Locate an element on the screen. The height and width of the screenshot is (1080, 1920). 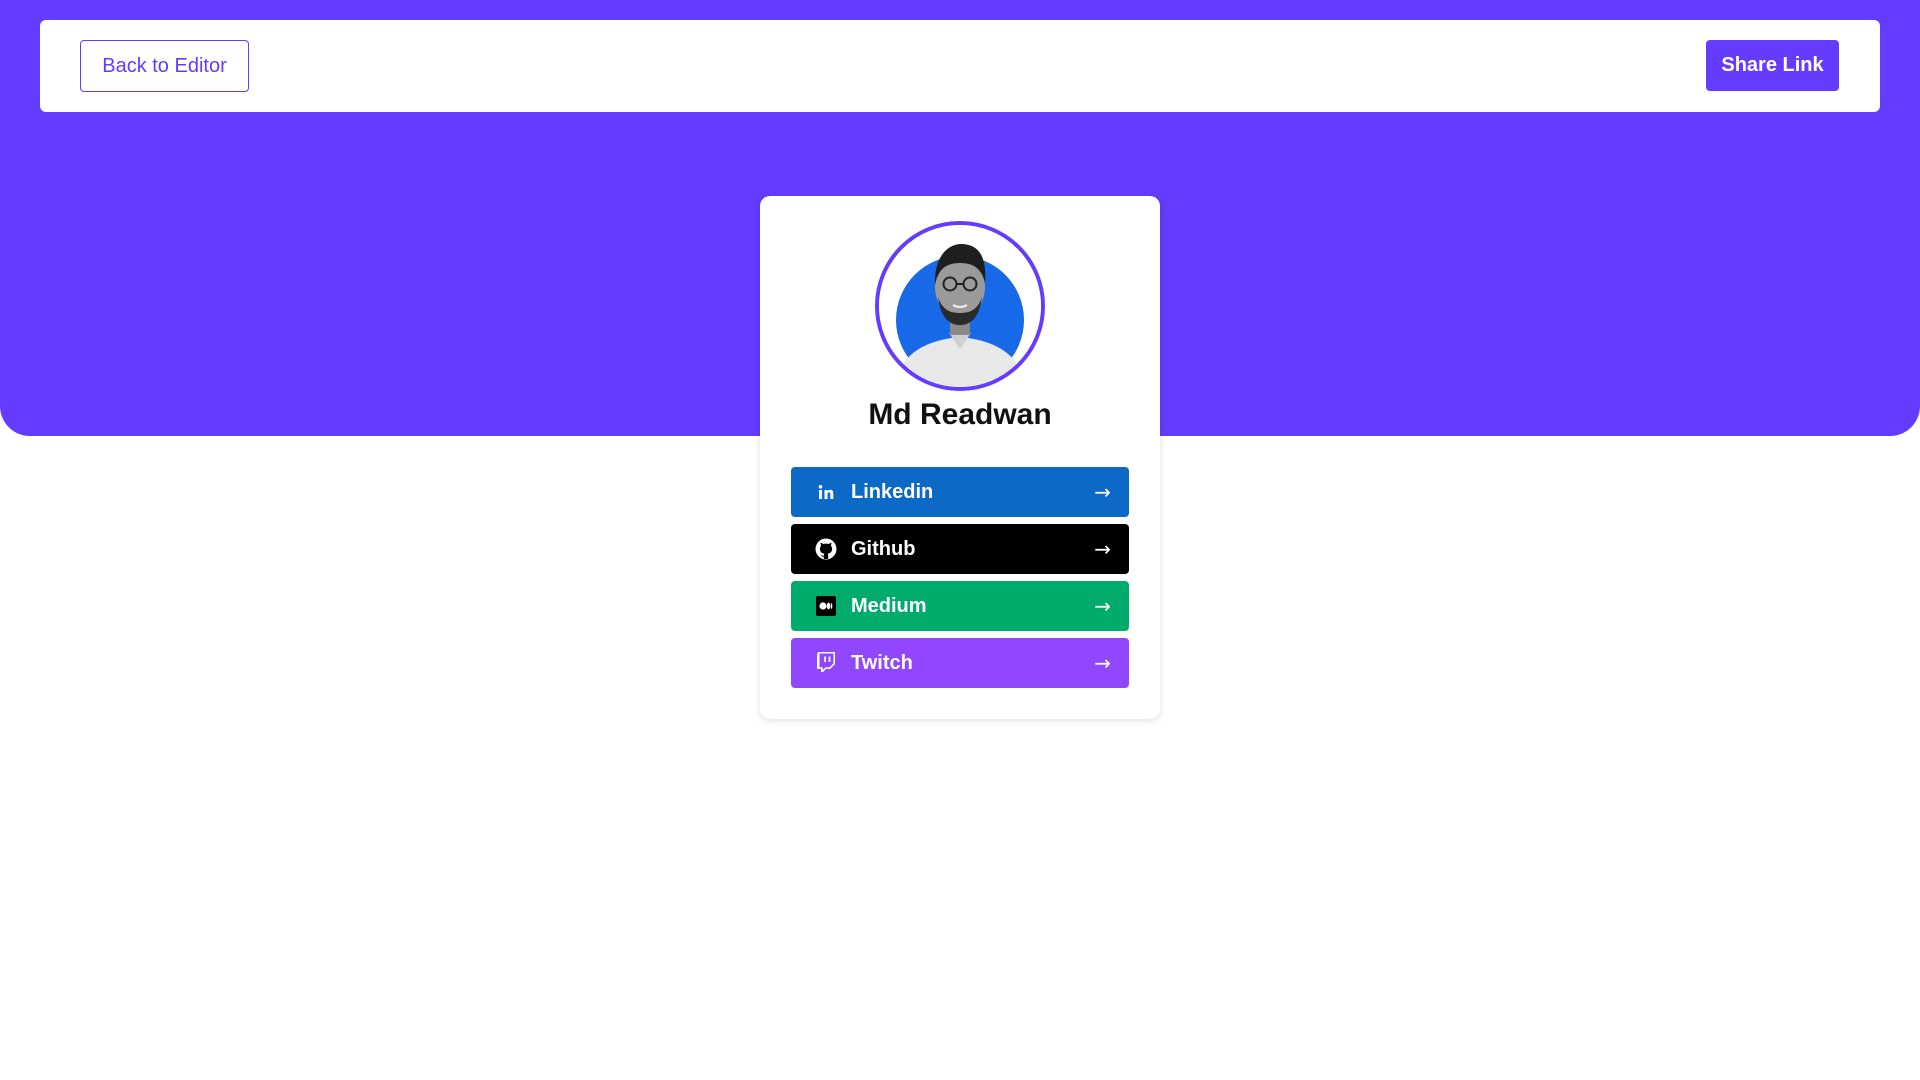
link-twitch: Twitch → is located at coordinates (960, 663).